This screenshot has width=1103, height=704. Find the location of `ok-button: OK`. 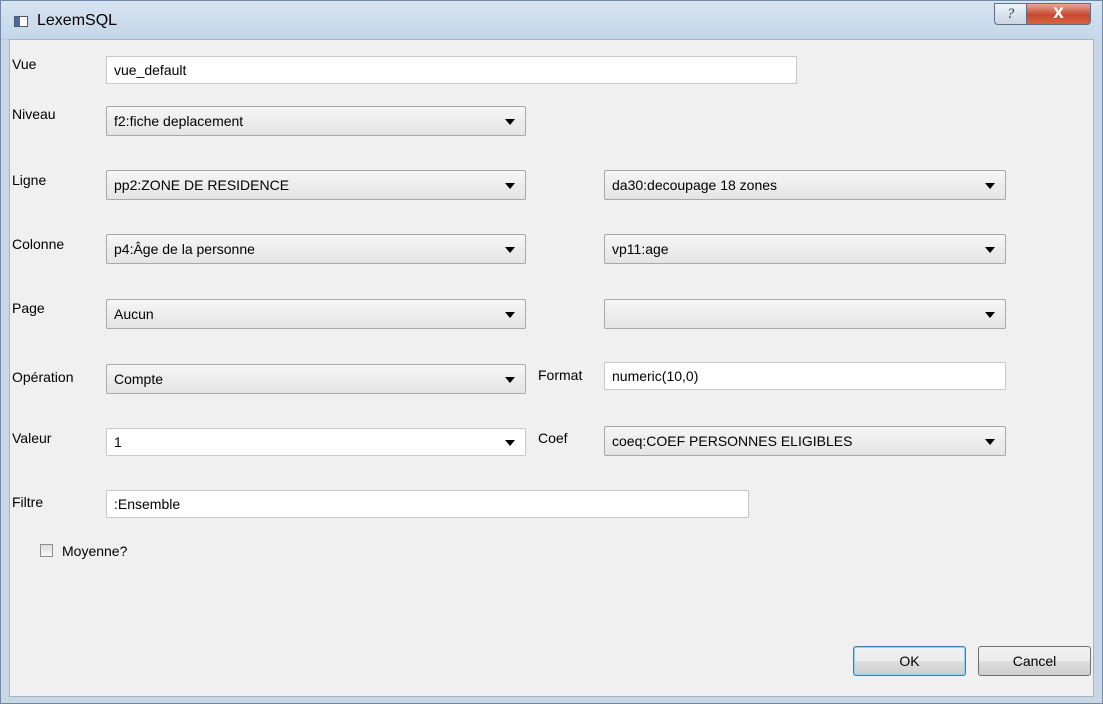

ok-button: OK is located at coordinates (909, 661).